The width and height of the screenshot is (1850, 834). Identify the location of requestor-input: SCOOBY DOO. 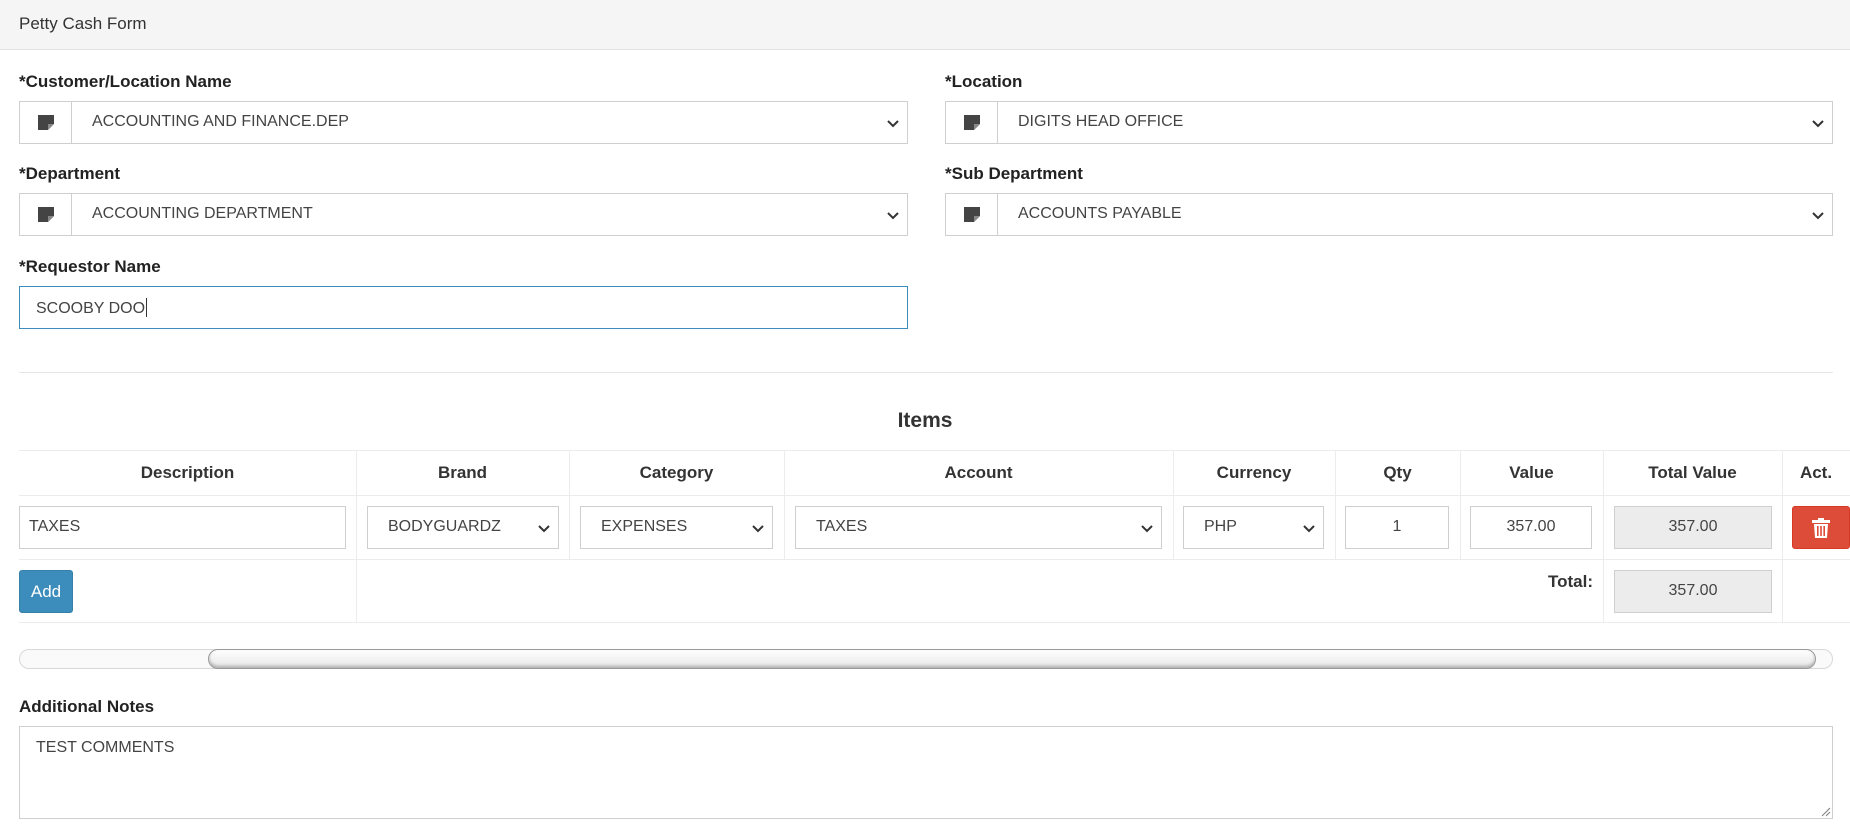
(463, 307).